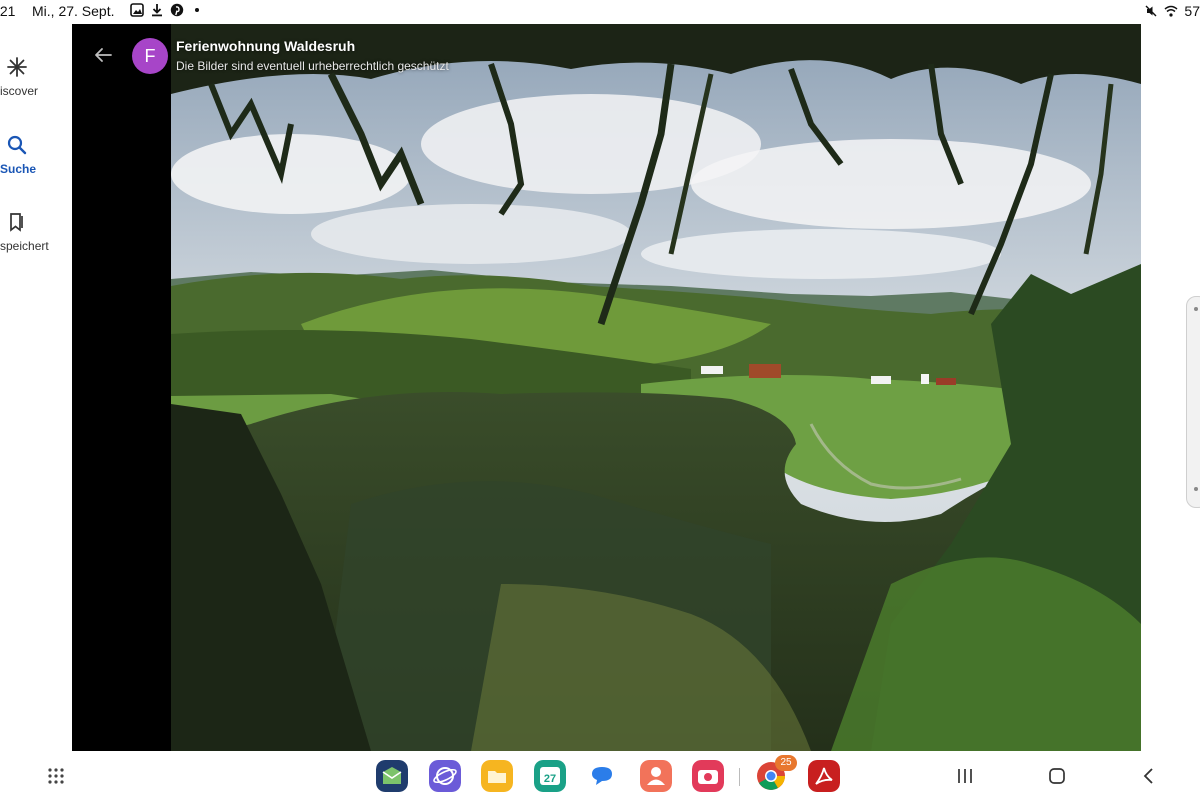 The width and height of the screenshot is (1200, 800). Describe the element at coordinates (1057, 776) in the screenshot. I see `home-icon` at that location.